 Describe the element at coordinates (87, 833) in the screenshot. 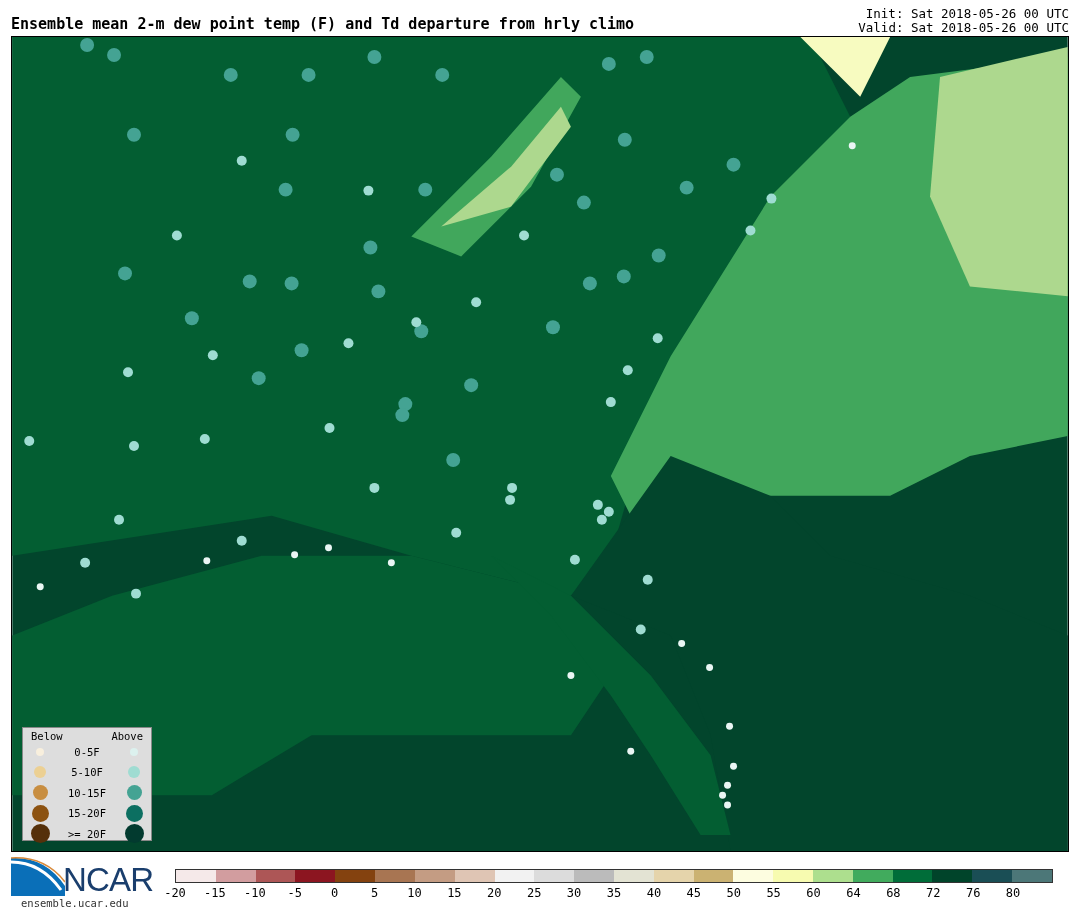

I see `legend-label: >= 20F` at that location.